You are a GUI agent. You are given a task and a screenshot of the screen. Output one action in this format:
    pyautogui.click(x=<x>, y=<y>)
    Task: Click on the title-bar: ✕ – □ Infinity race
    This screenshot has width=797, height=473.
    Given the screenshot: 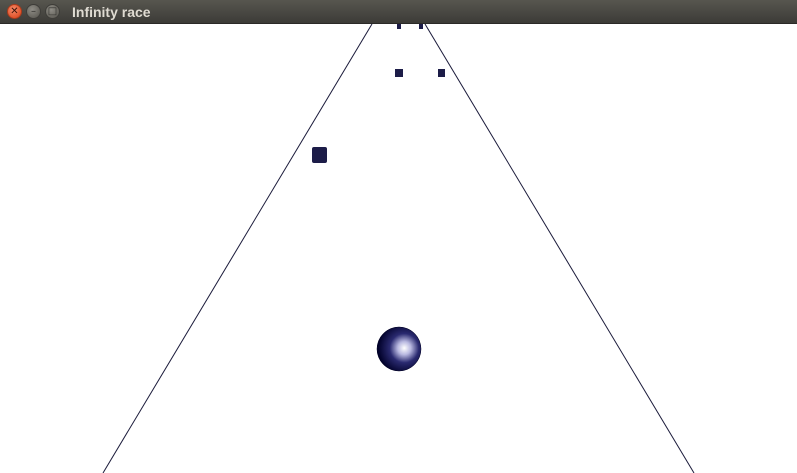 What is the action you would take?
    pyautogui.click(x=398, y=12)
    